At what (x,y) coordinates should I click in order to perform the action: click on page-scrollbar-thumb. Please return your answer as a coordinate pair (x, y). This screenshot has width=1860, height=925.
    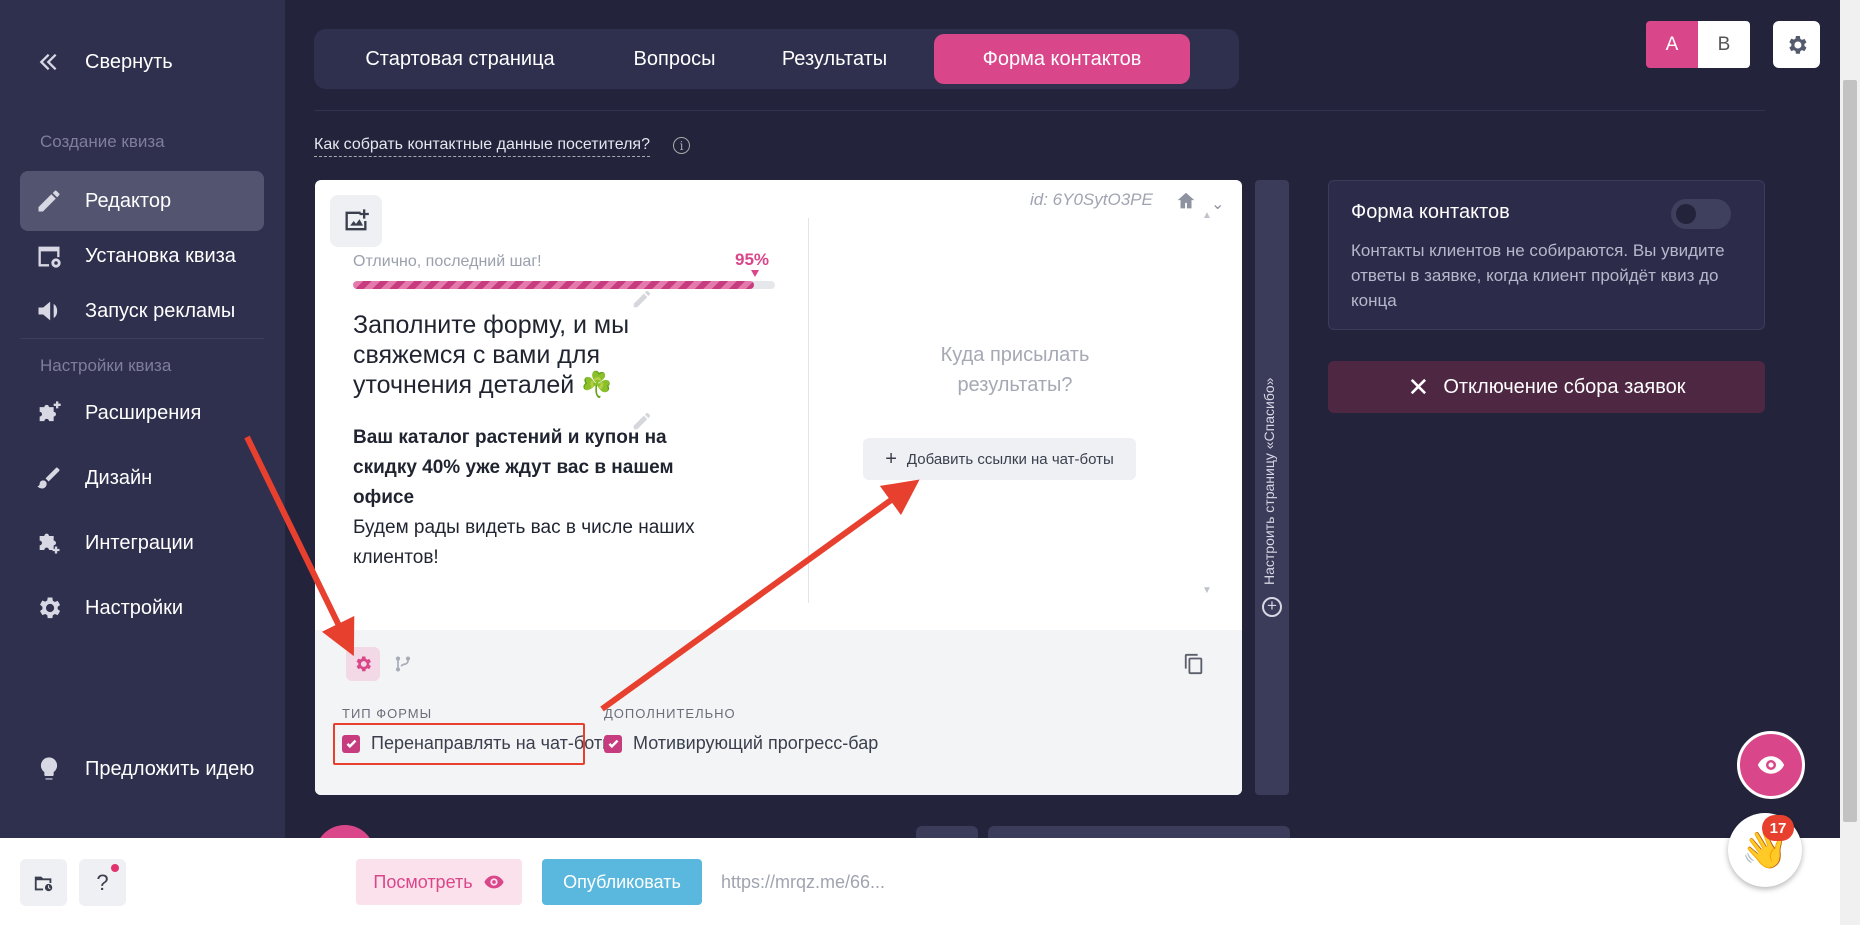
    Looking at the image, I should click on (1850, 451).